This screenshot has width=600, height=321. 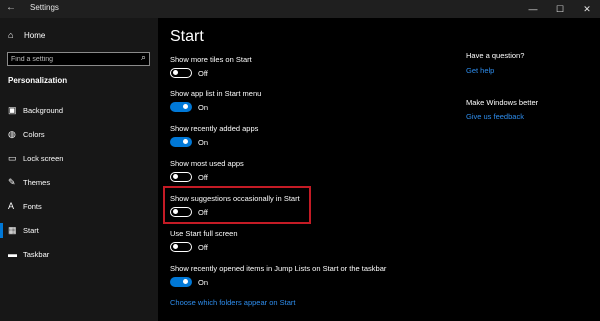 I want to click on setting-label: Show app list in Start menu, so click(x=216, y=93).